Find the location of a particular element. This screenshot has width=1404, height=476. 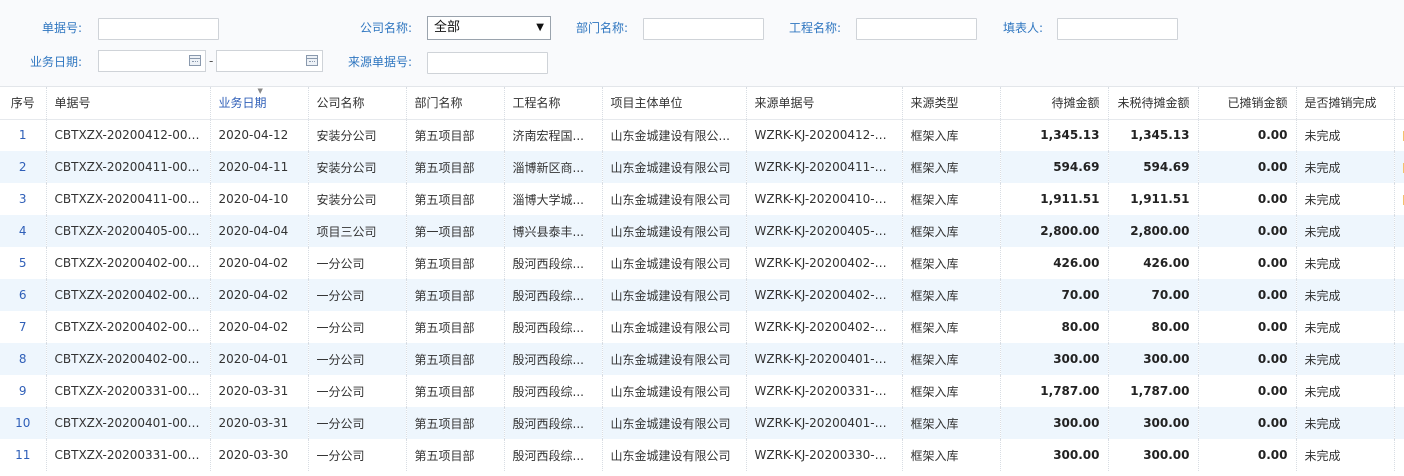

table-cell: 426.00 is located at coordinates (1054, 263).